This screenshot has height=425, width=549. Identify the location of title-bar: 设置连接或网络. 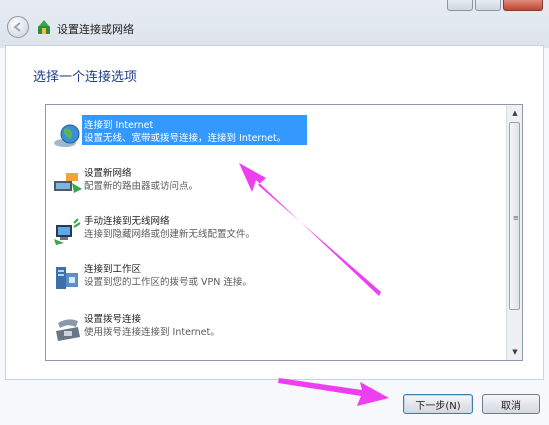
(274, 24).